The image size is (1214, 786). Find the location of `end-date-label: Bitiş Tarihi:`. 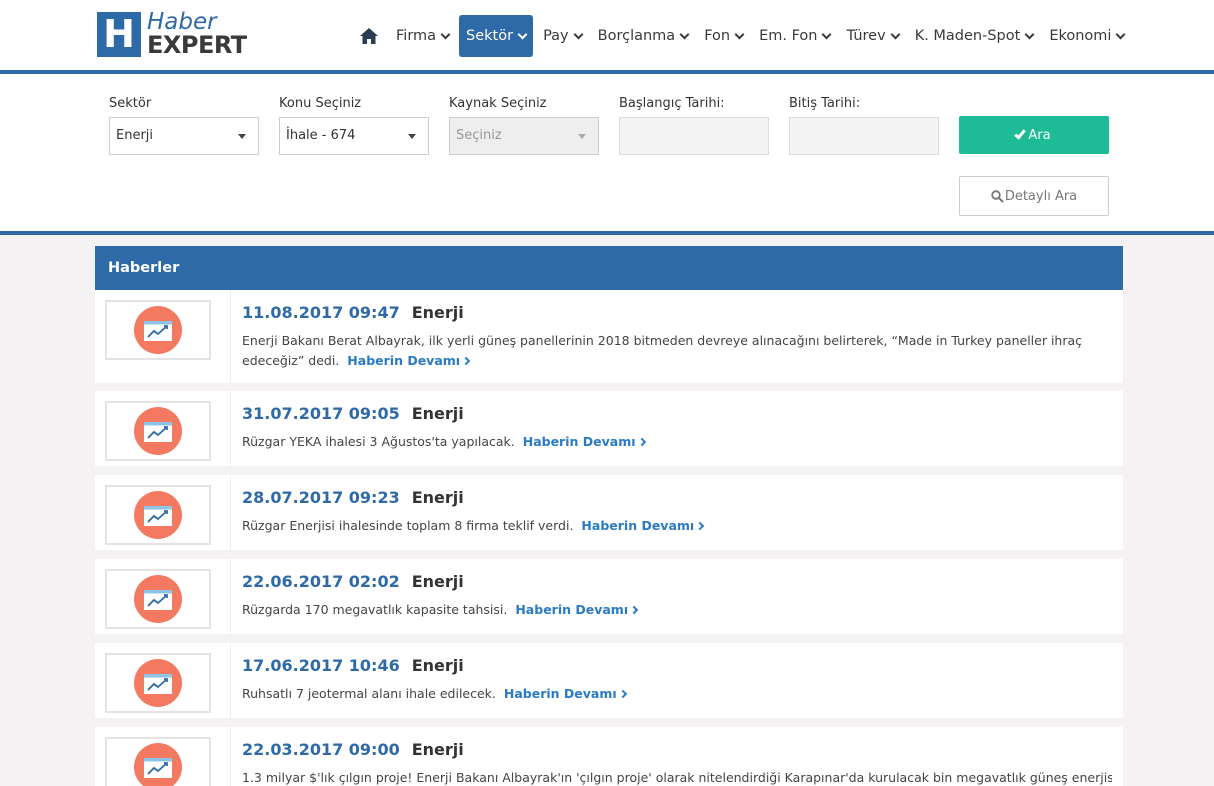

end-date-label: Bitiş Tarihi: is located at coordinates (825, 103).